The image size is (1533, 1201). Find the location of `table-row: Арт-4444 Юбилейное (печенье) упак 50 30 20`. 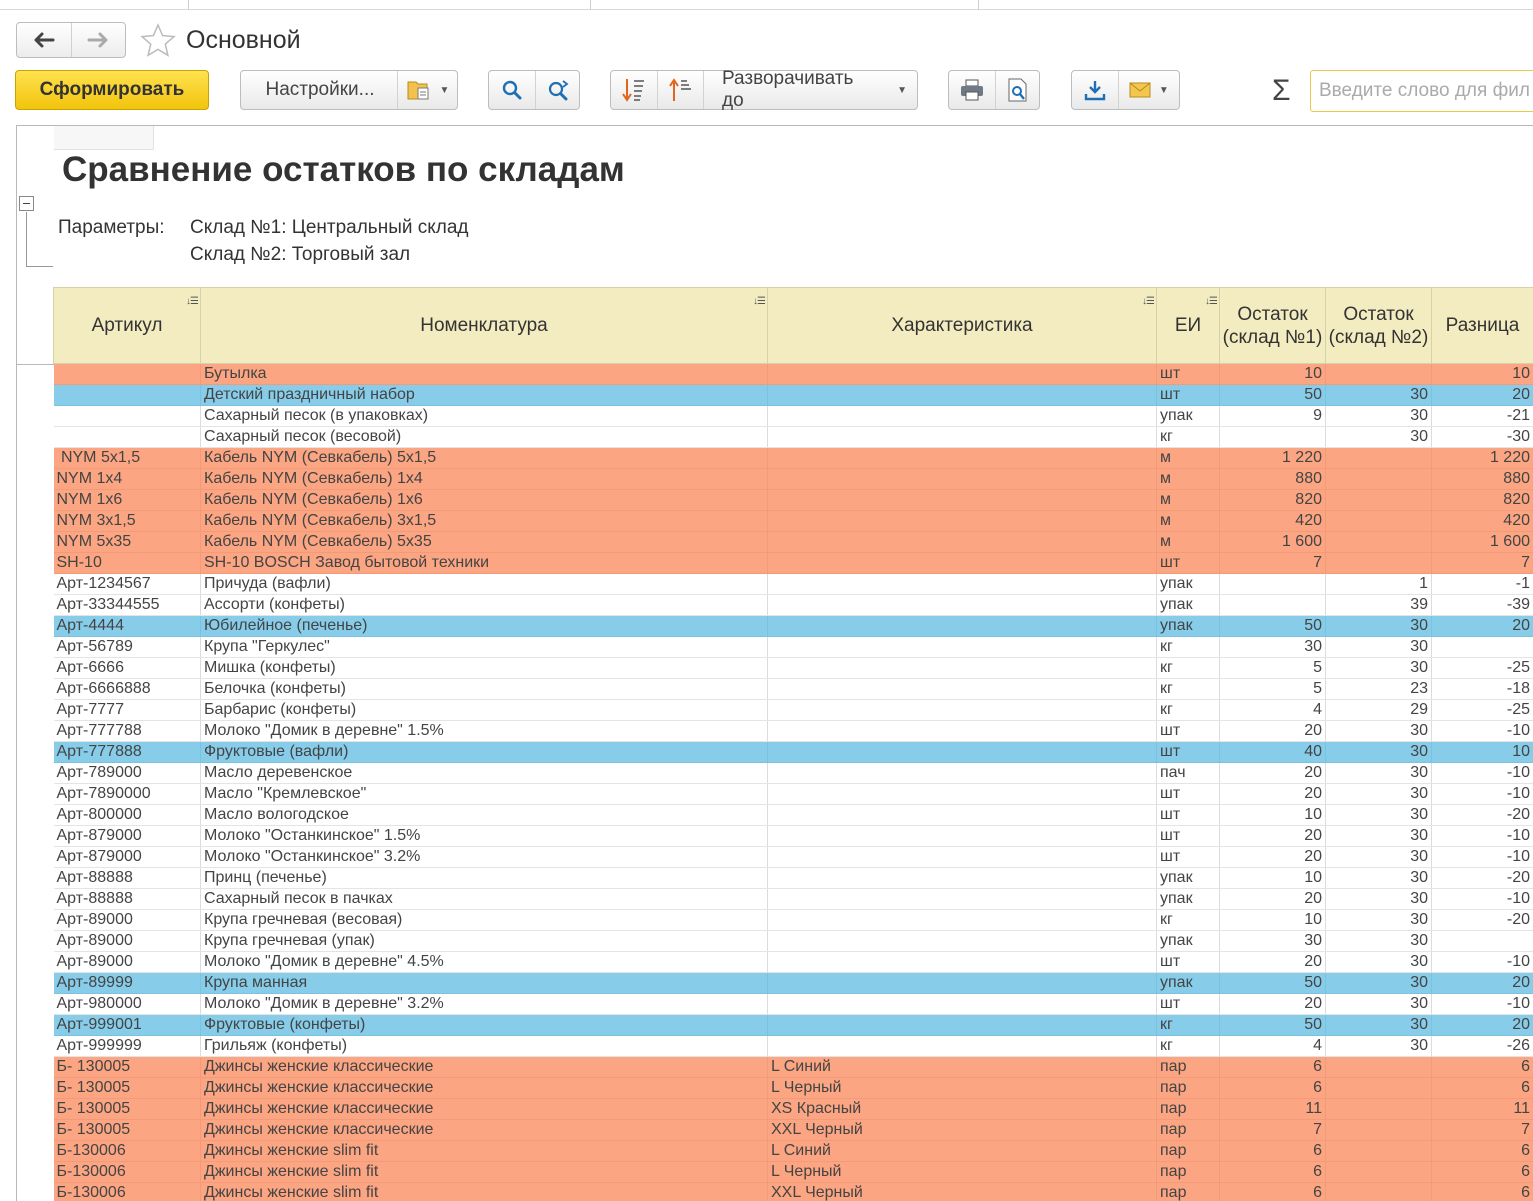

table-row: Арт-4444 Юбилейное (печенье) упак 50 30 20 is located at coordinates (793, 626).